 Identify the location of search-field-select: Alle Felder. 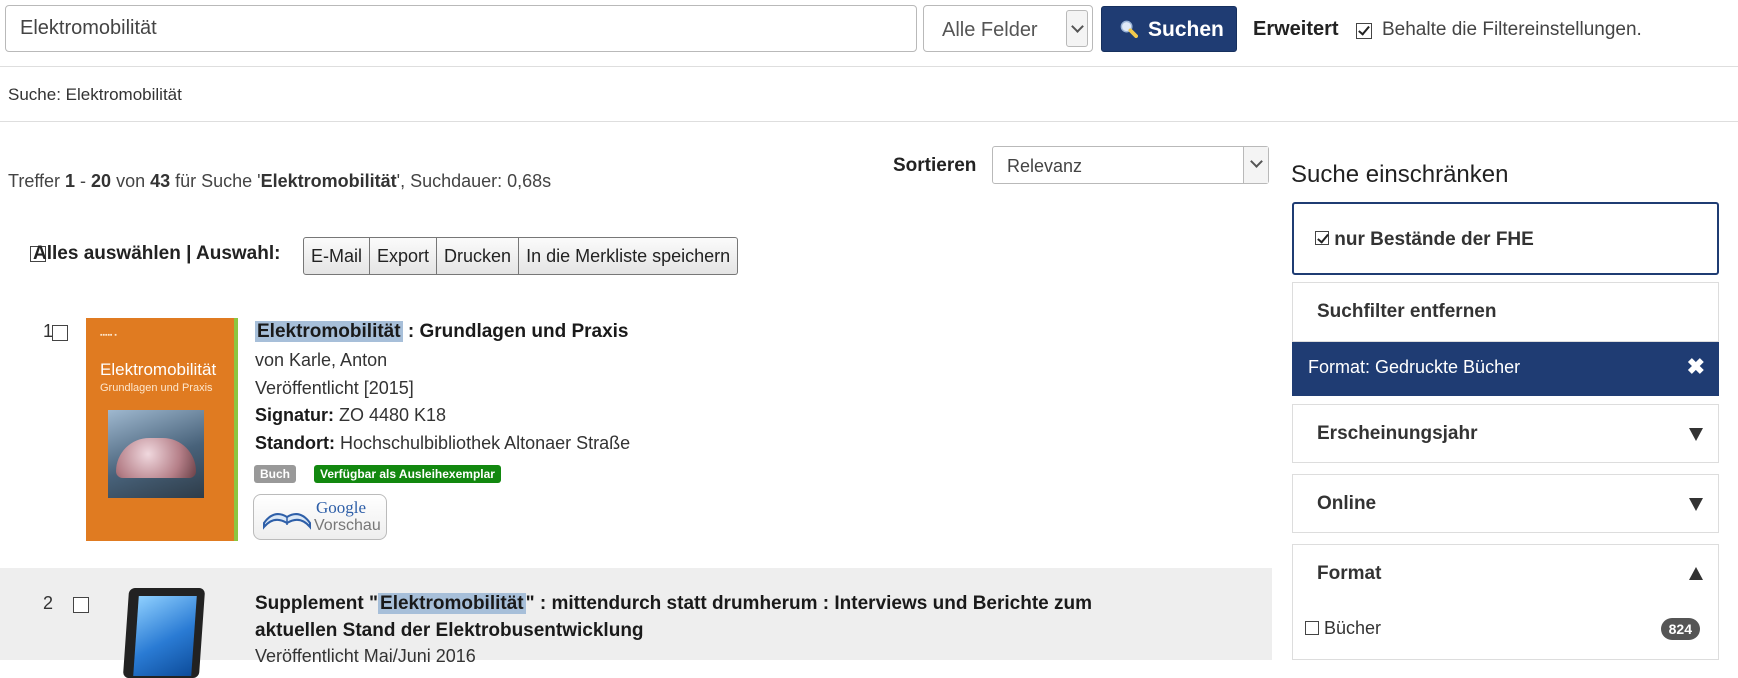
(1008, 28).